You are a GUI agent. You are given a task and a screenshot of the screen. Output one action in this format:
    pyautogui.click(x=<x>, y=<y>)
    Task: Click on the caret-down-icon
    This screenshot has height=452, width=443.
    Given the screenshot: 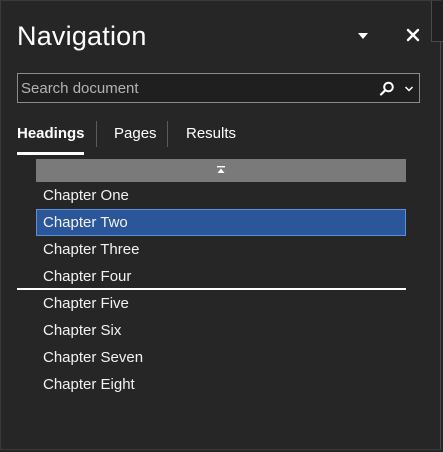 What is the action you would take?
    pyautogui.click(x=363, y=36)
    